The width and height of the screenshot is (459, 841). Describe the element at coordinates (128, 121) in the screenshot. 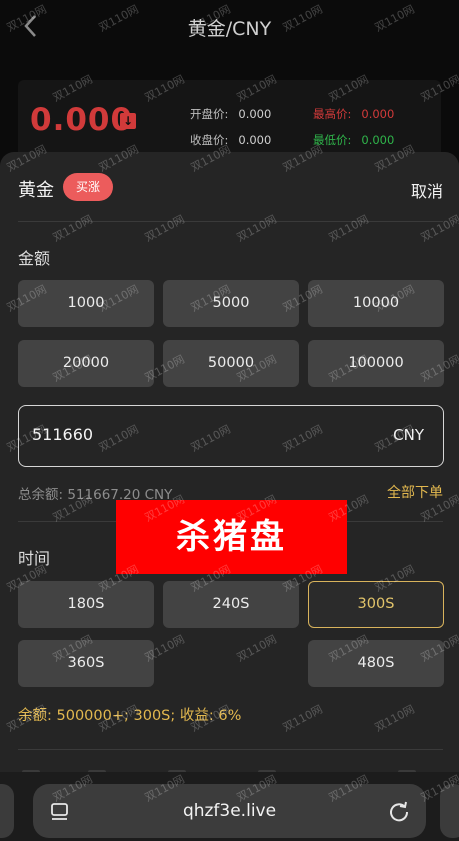

I see `price-down-icon: ↓` at that location.